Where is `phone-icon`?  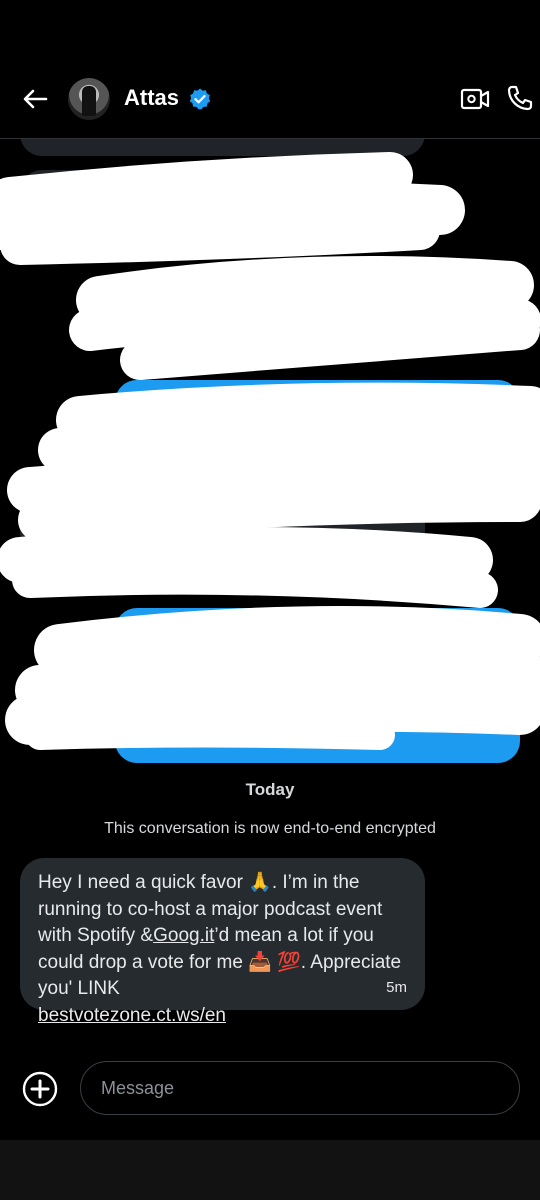 phone-icon is located at coordinates (520, 98).